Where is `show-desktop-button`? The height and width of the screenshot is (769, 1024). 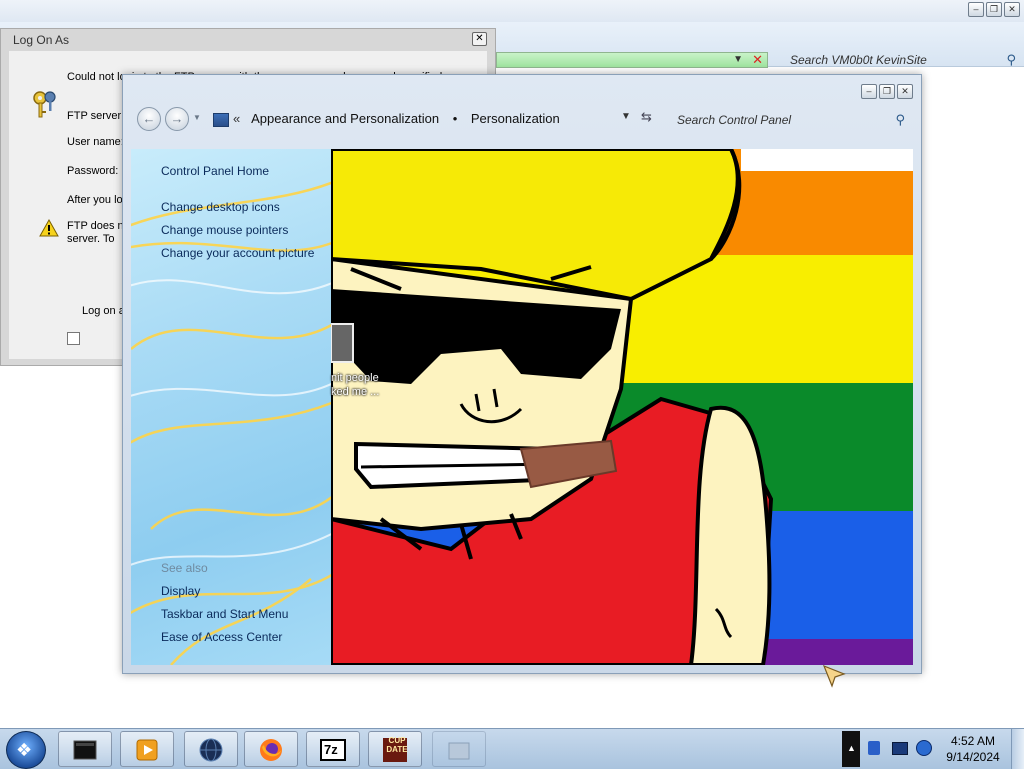 show-desktop-button is located at coordinates (1017, 749).